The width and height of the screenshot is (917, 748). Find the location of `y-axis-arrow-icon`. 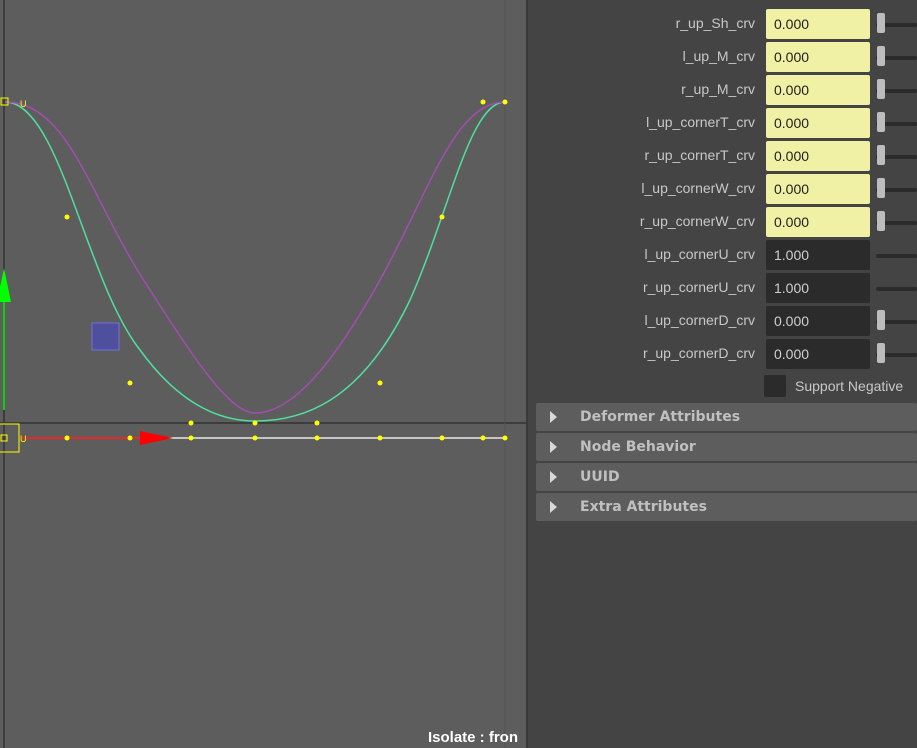

y-axis-arrow-icon is located at coordinates (5, 285).